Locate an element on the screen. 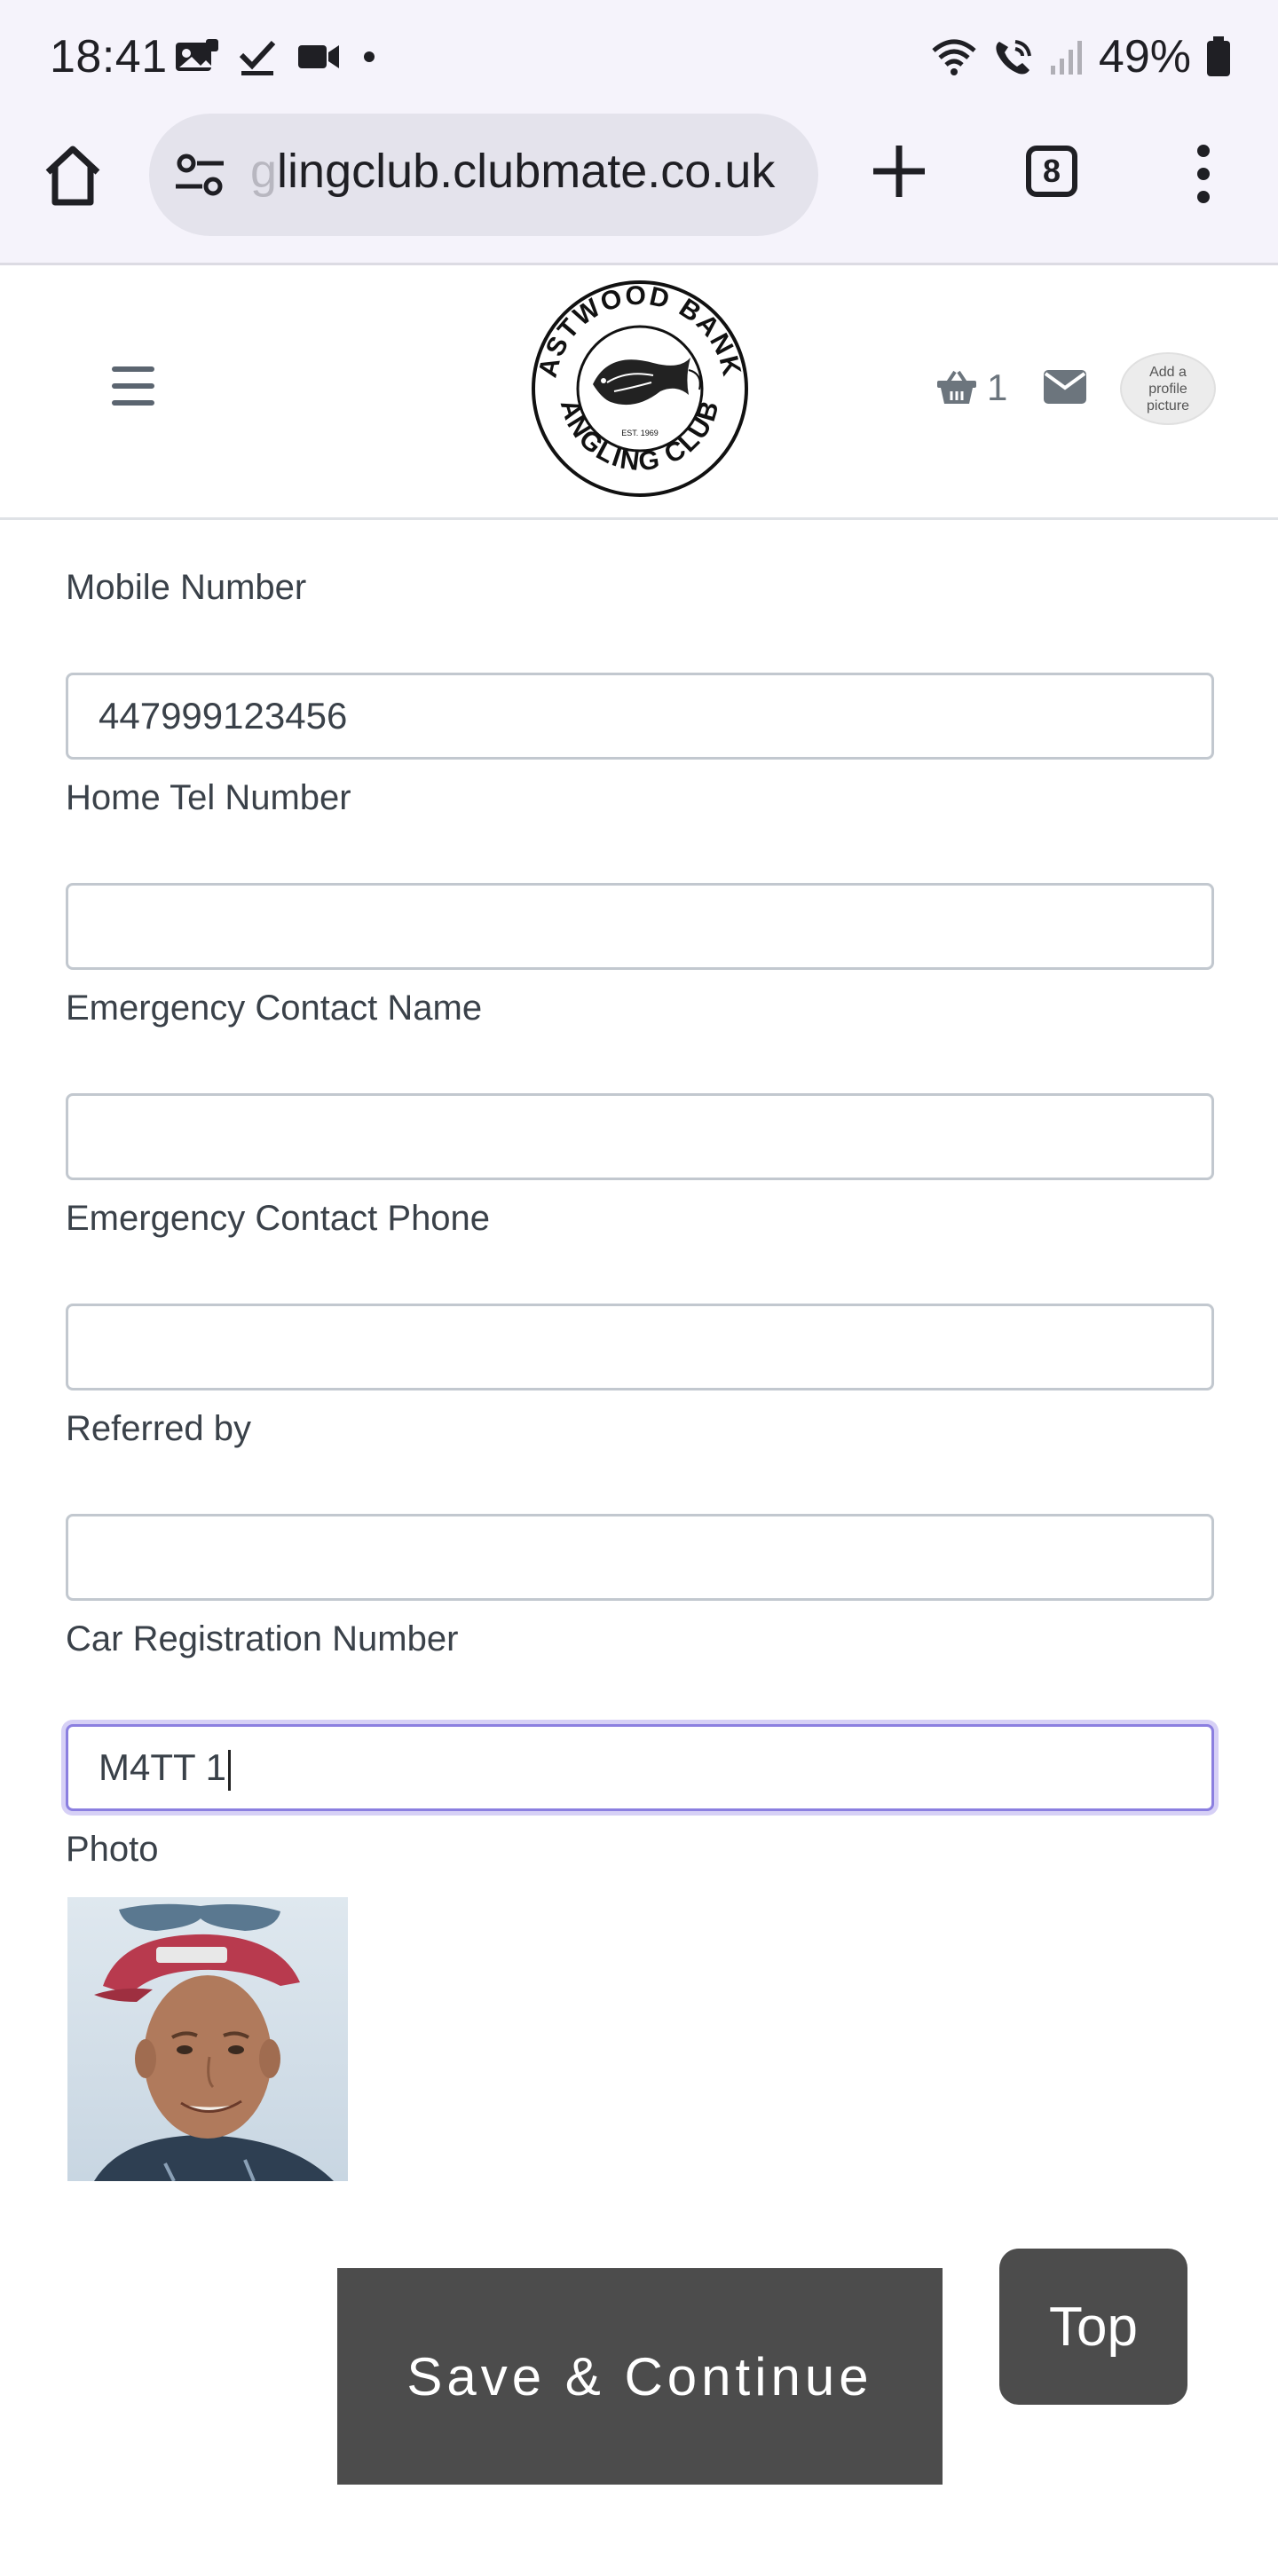 This screenshot has width=1278, height=2576. hamburger-menu-icon is located at coordinates (133, 386).